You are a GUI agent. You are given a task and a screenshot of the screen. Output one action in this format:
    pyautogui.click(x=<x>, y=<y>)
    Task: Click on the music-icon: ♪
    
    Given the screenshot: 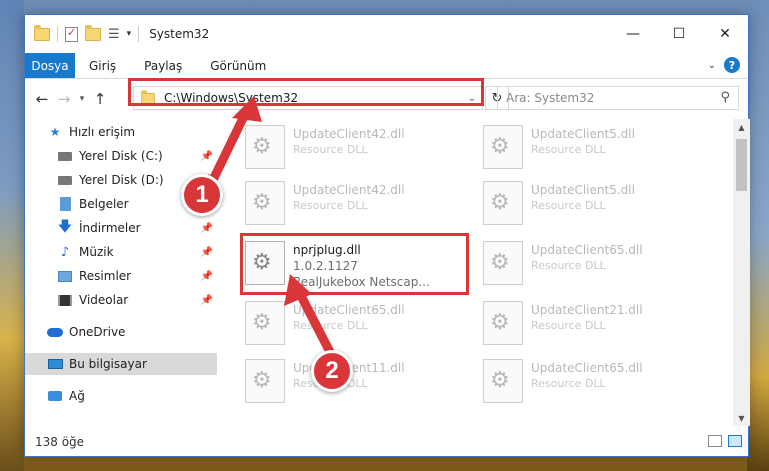 What is the action you would take?
    pyautogui.click(x=65, y=252)
    